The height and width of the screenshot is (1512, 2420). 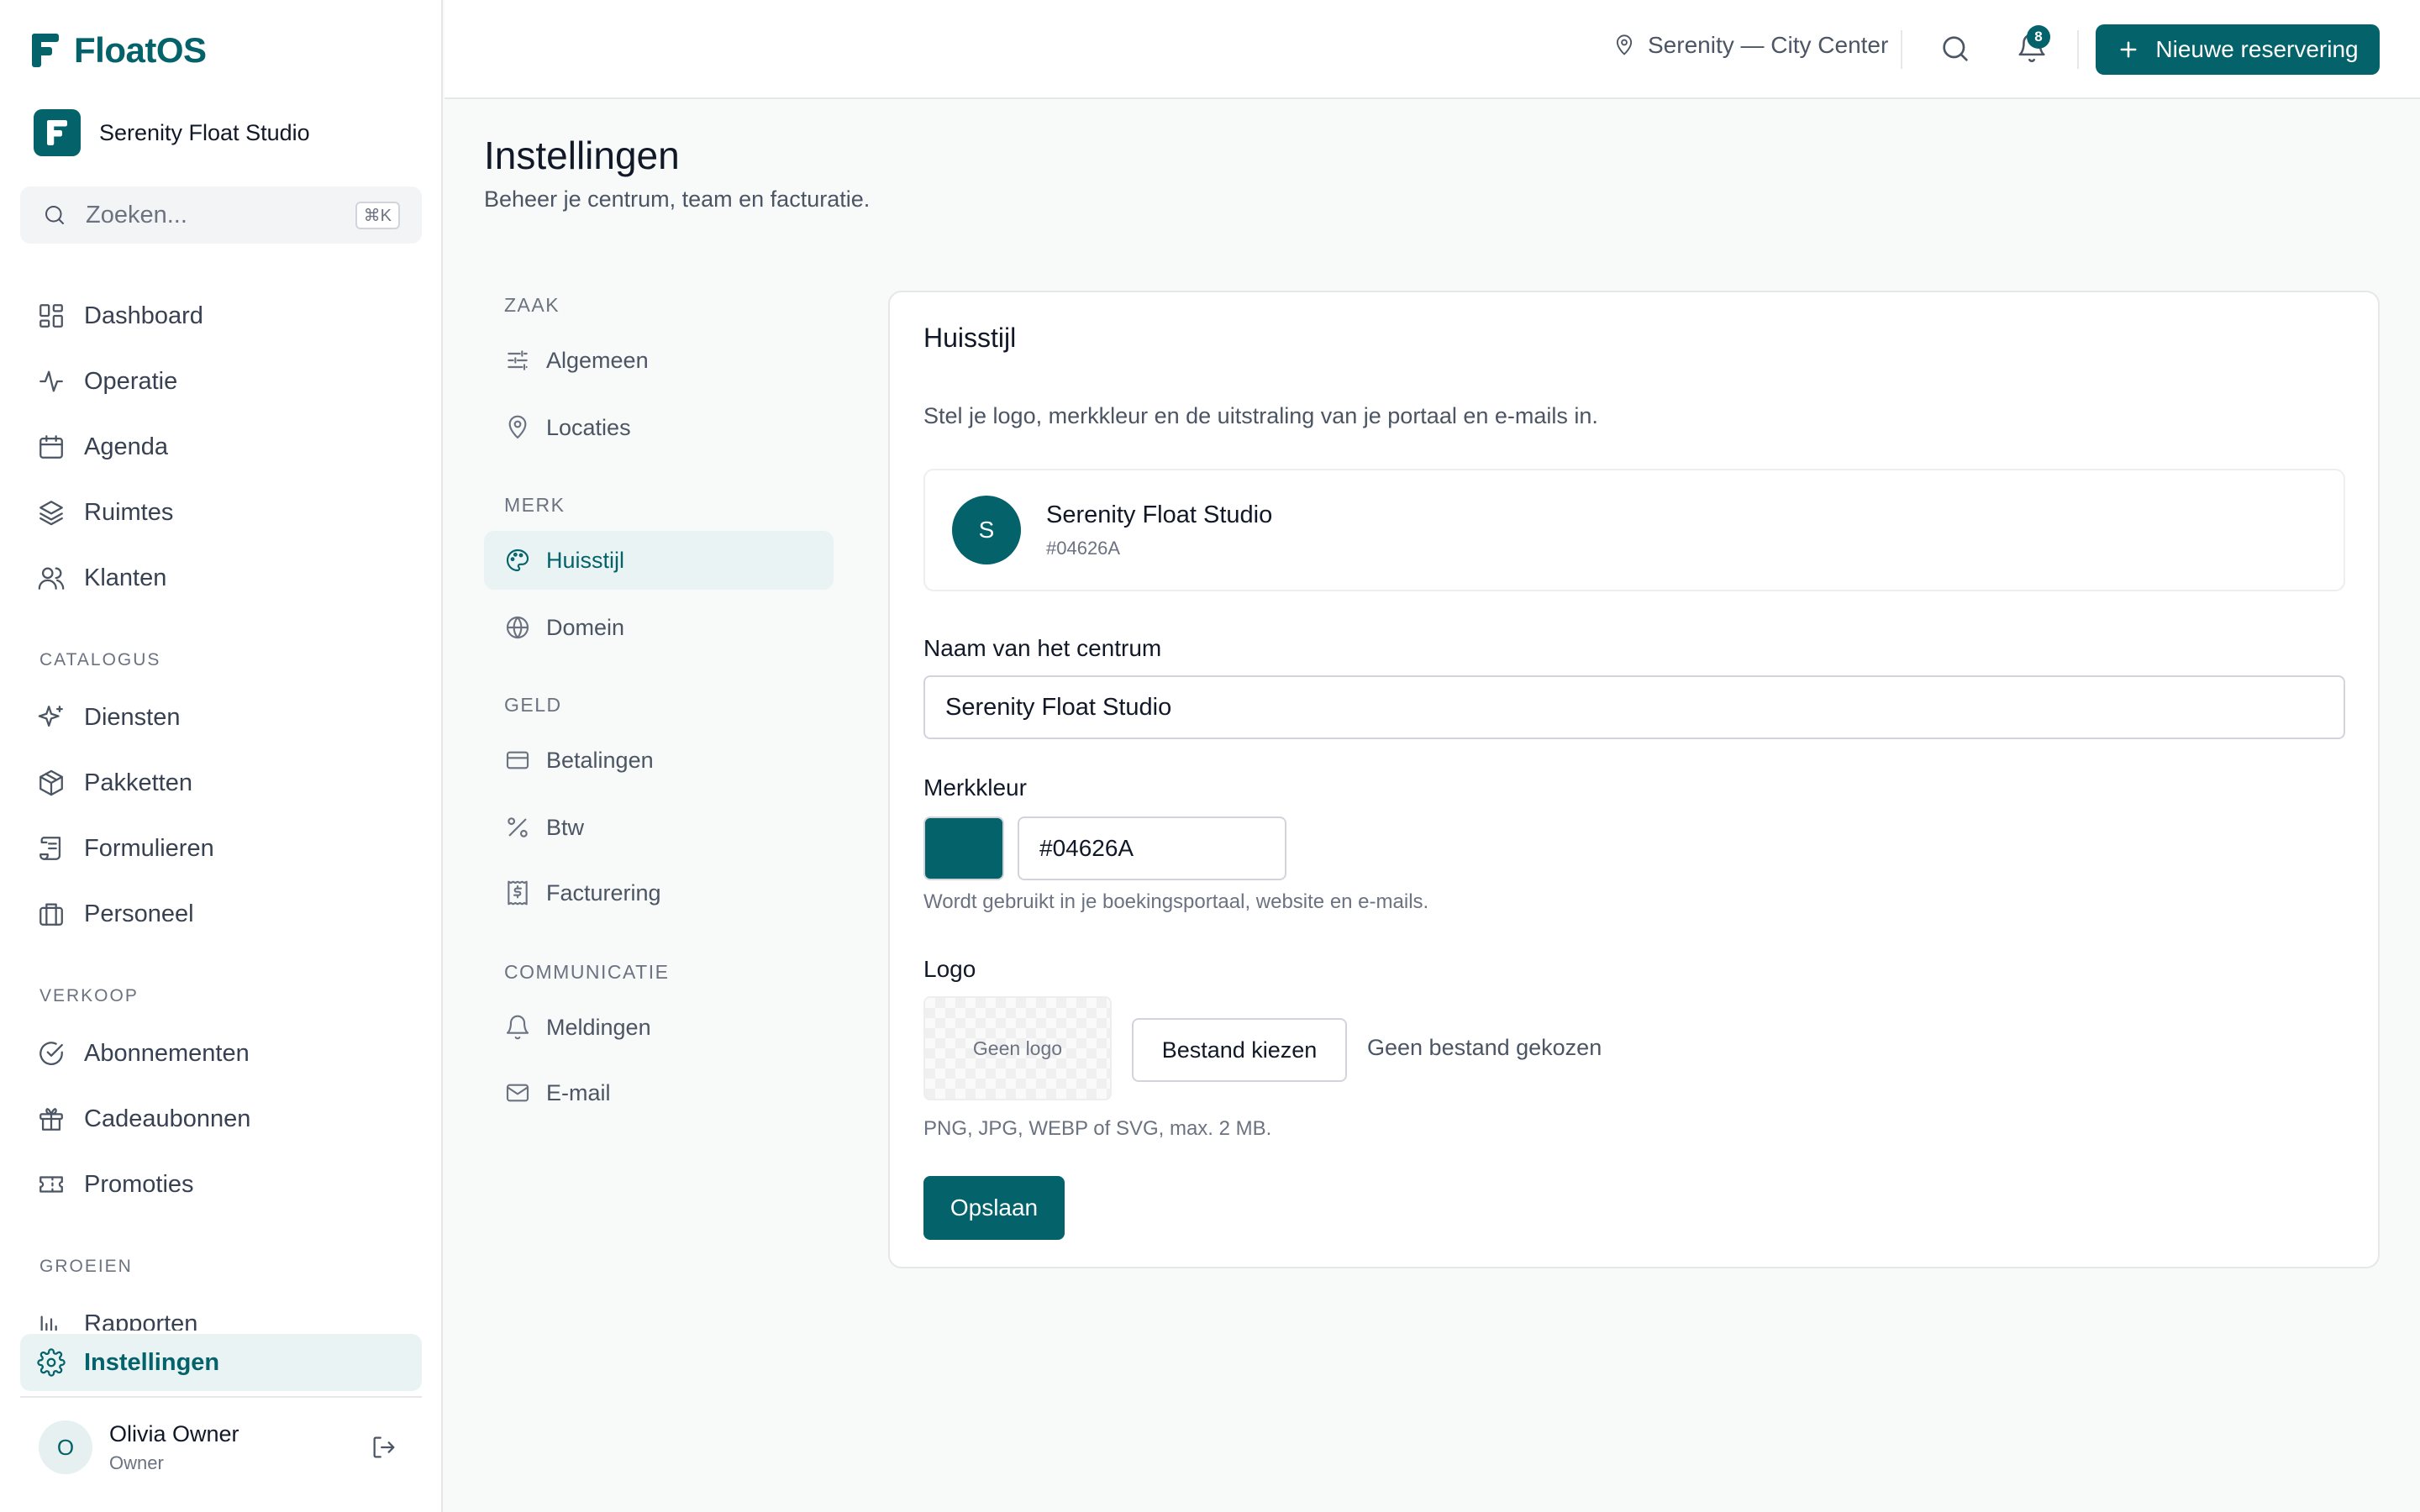 What do you see at coordinates (204, 132) in the screenshot?
I see `studio-name: Serenity Float Studio` at bounding box center [204, 132].